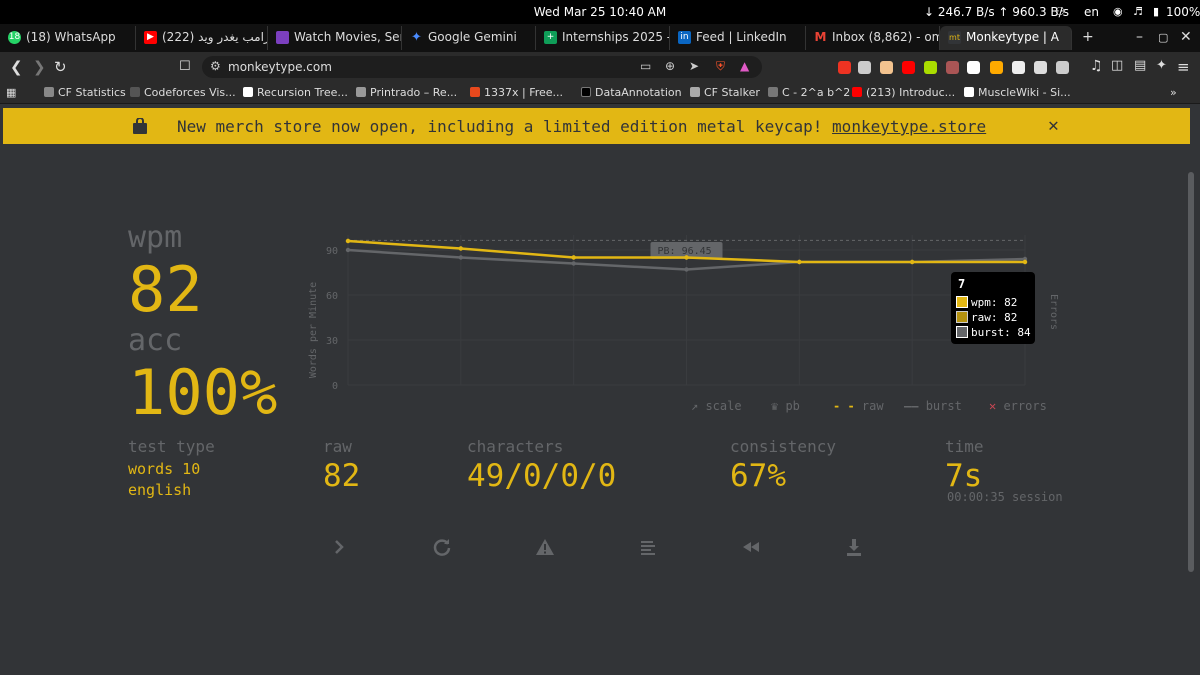 The height and width of the screenshot is (675, 1200). What do you see at coordinates (854, 547) in the screenshot?
I see `save-screenshot-button` at bounding box center [854, 547].